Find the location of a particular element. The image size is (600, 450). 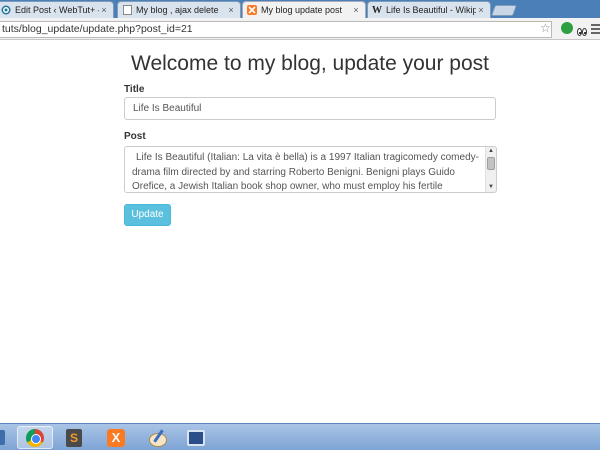

taskbar-sublime: S is located at coordinates (74, 437).